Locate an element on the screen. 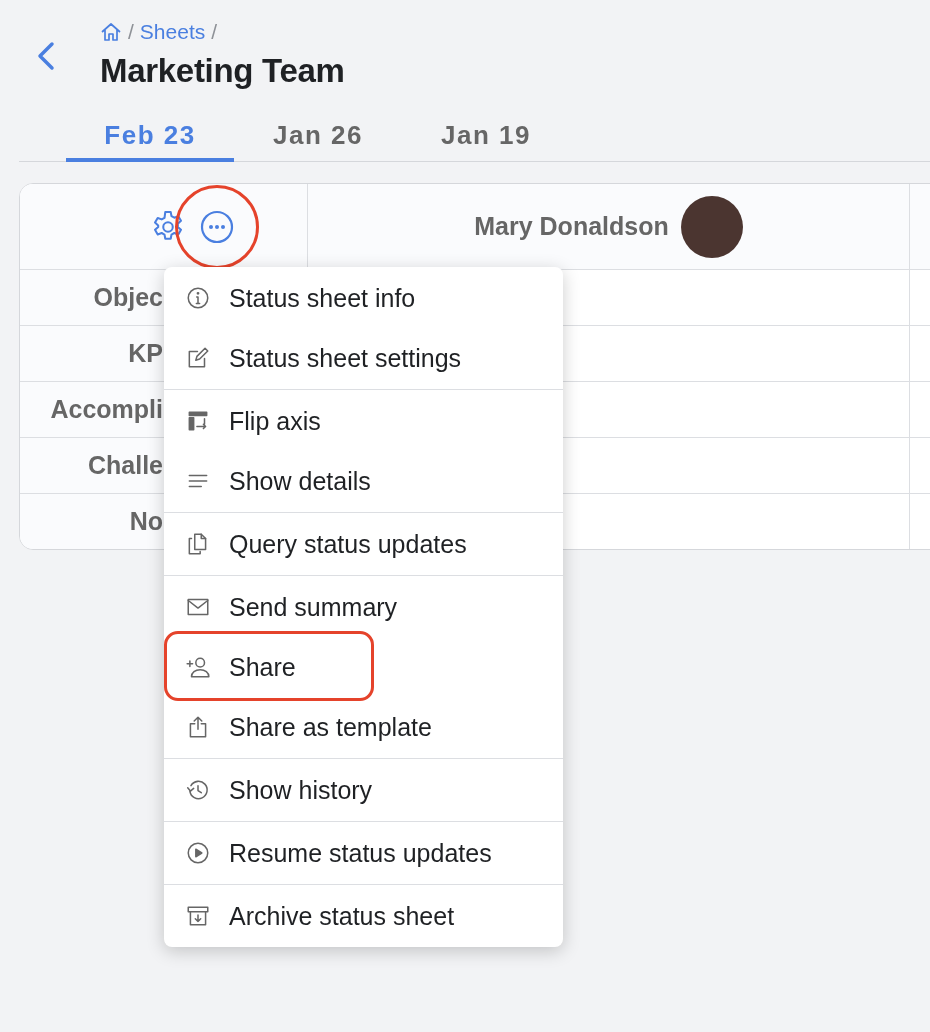 This screenshot has width=930, height=1032. menu-item: Status sheet info is located at coordinates (363, 298).